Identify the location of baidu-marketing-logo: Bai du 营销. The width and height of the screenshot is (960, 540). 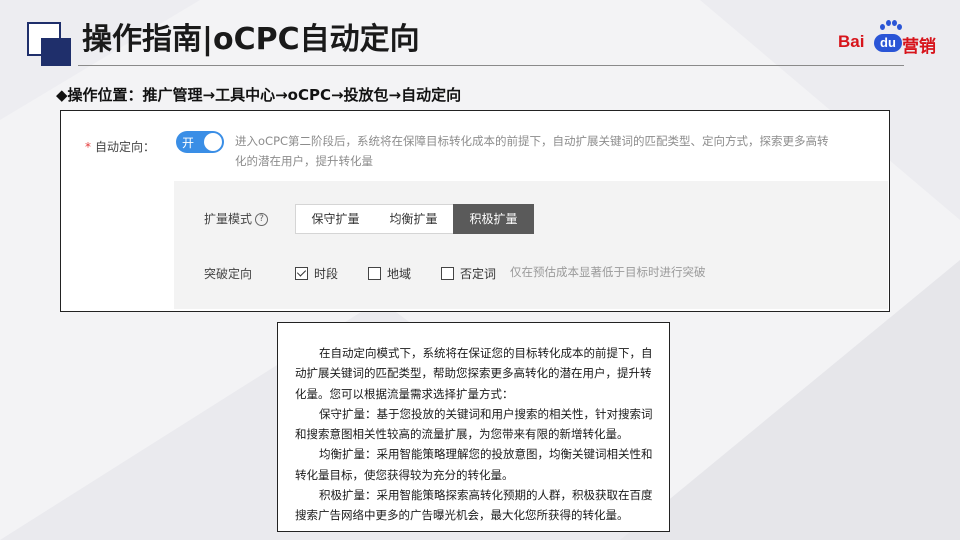
(888, 38).